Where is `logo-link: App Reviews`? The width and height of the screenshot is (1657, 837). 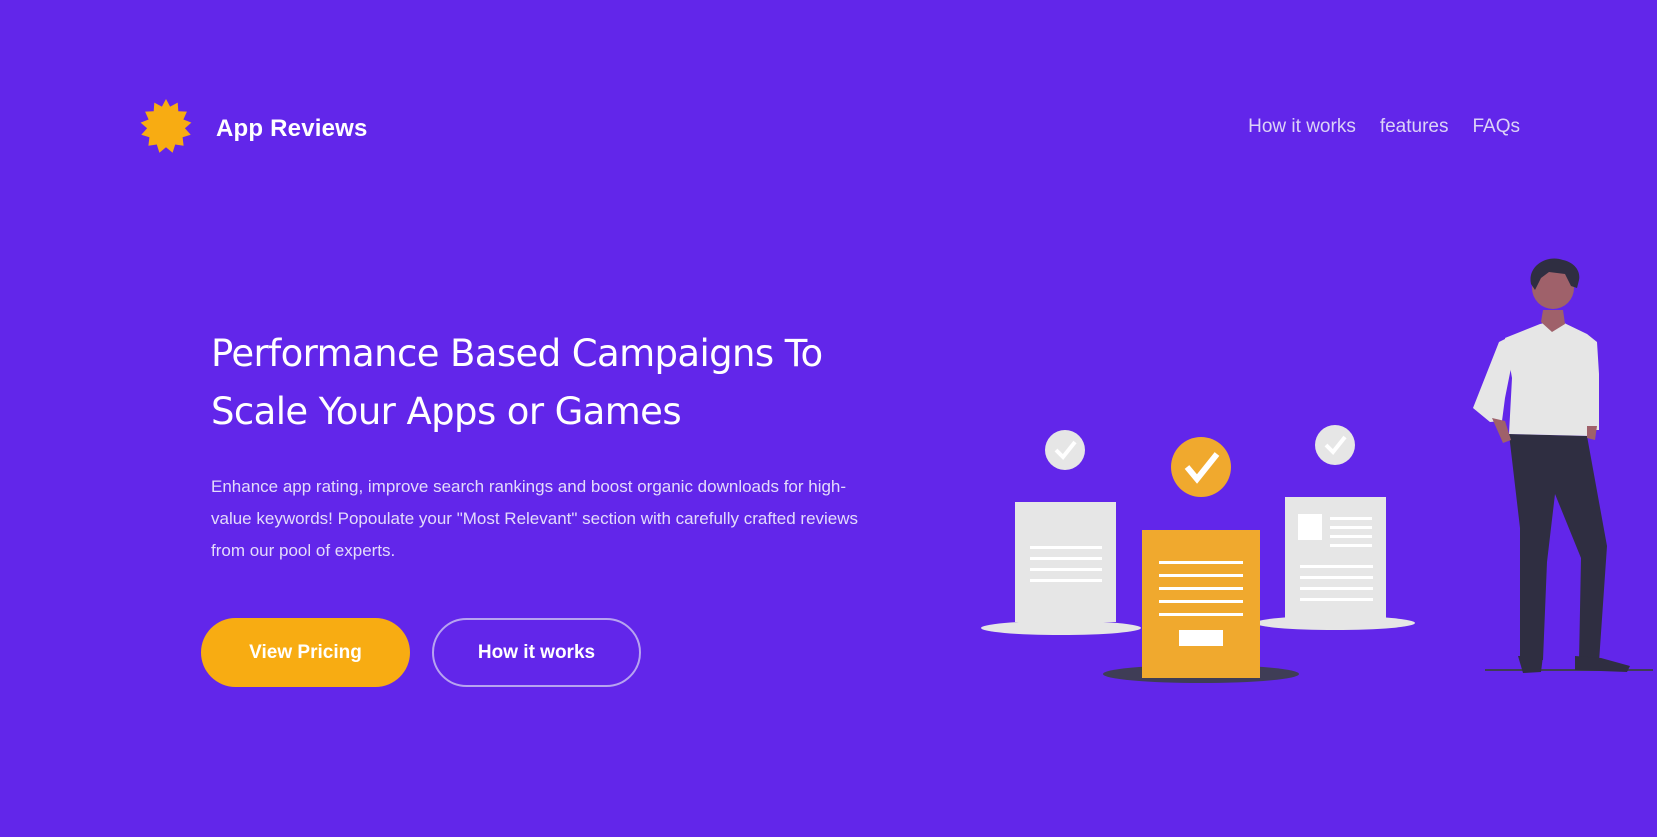
logo-link: App Reviews is located at coordinates (251, 129).